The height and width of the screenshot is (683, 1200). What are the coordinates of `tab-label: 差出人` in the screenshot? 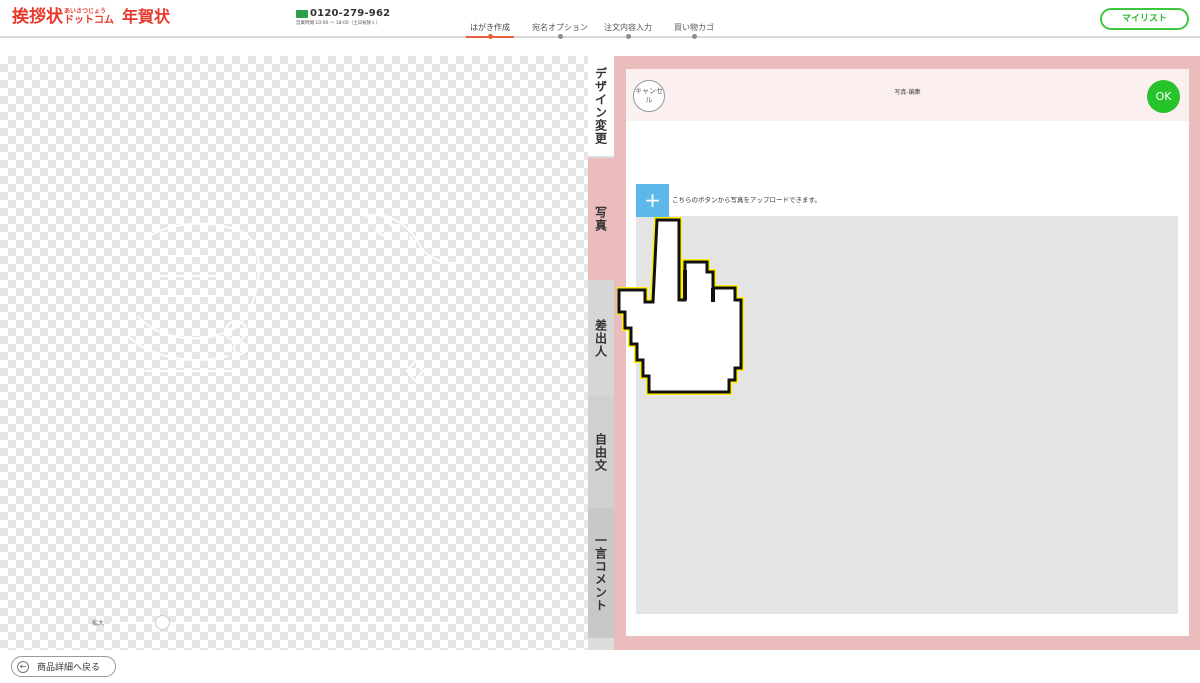 It's located at (600, 338).